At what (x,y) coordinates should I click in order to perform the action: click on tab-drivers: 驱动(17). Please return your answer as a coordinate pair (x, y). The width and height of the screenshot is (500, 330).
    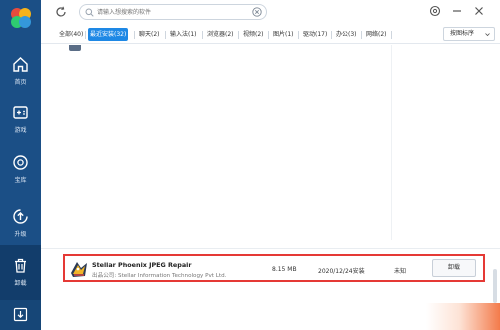
    Looking at the image, I should click on (315, 34).